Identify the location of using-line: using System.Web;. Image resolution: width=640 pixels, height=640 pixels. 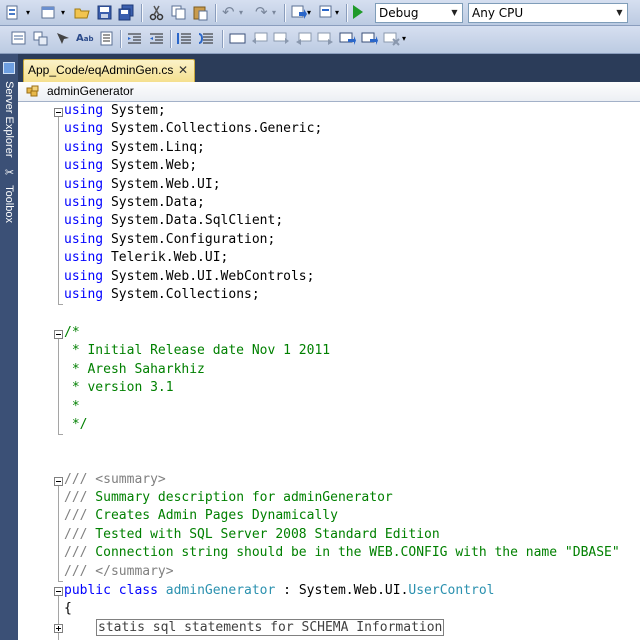
(131, 166).